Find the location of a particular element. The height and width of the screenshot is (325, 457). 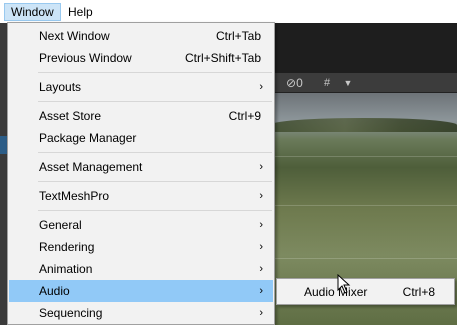

menu-item-package-manager: Package Manager is located at coordinates (141, 138).